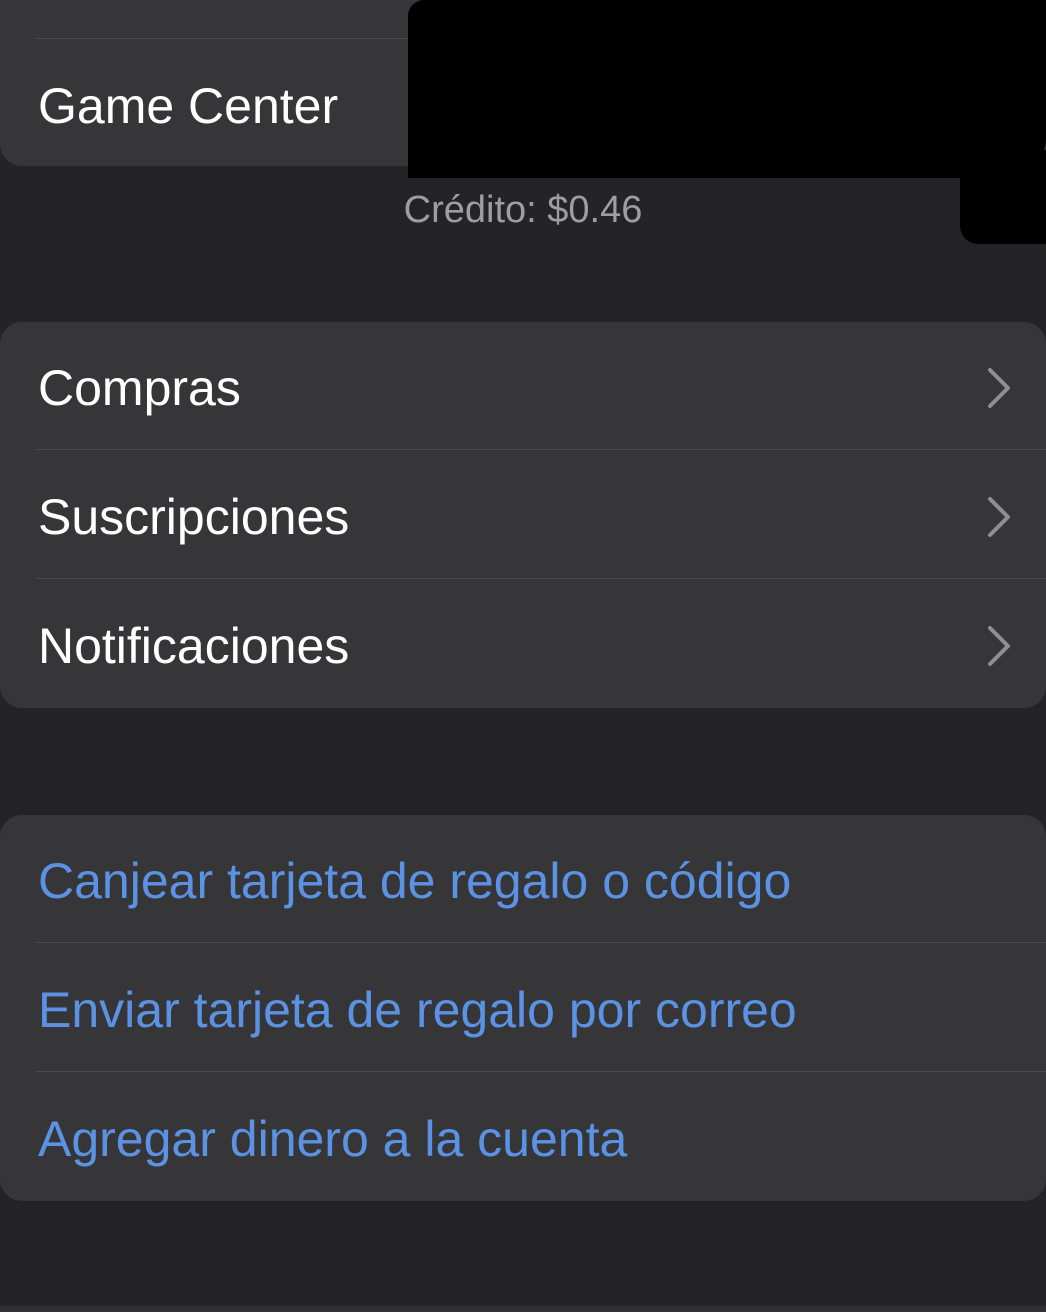  What do you see at coordinates (523, 386) in the screenshot?
I see `menu-item-compras: Compras` at bounding box center [523, 386].